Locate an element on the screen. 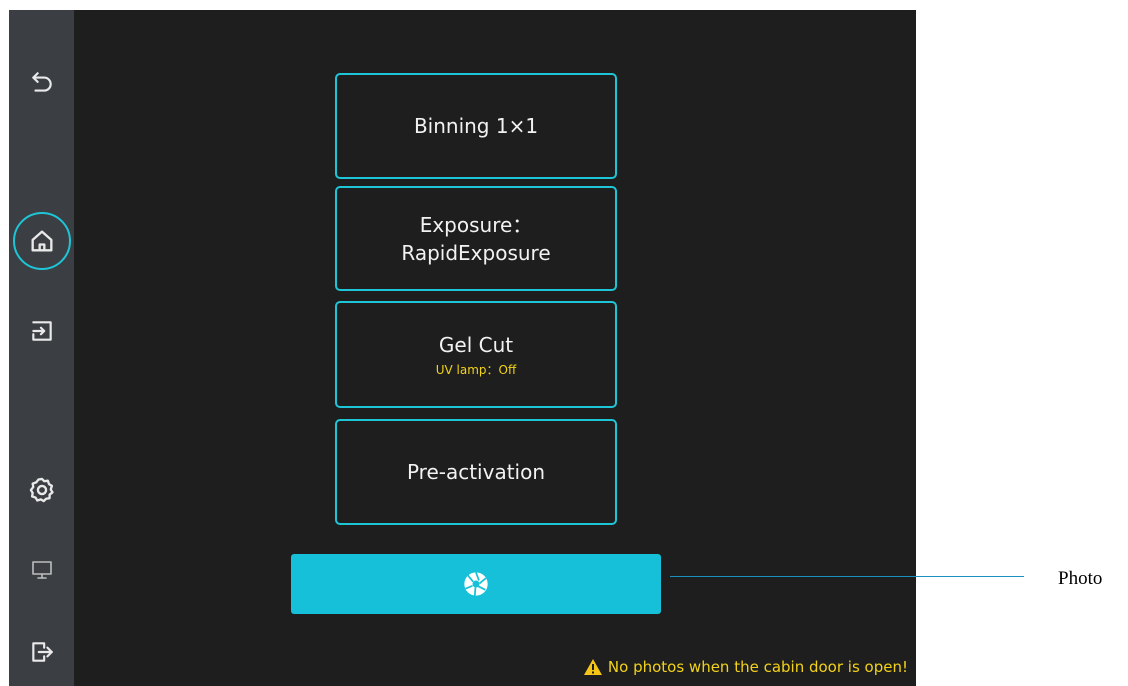  exposure-value: RapidExposure is located at coordinates (476, 252).